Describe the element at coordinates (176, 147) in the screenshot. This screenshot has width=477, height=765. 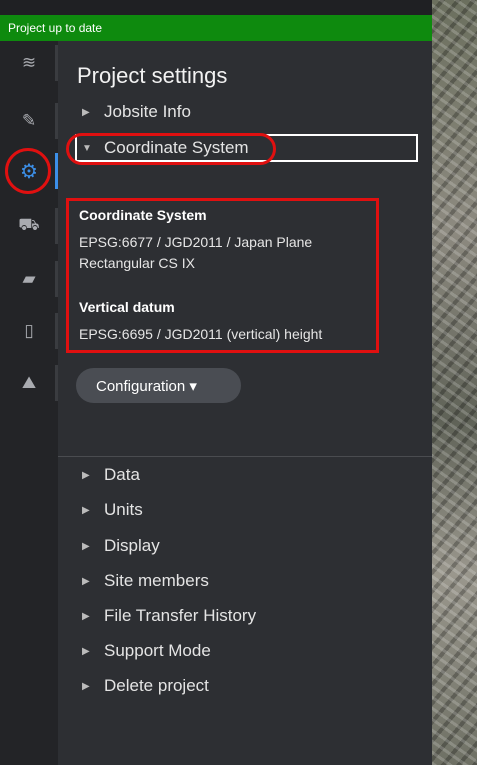
I see `section-label: Coordinate System` at that location.